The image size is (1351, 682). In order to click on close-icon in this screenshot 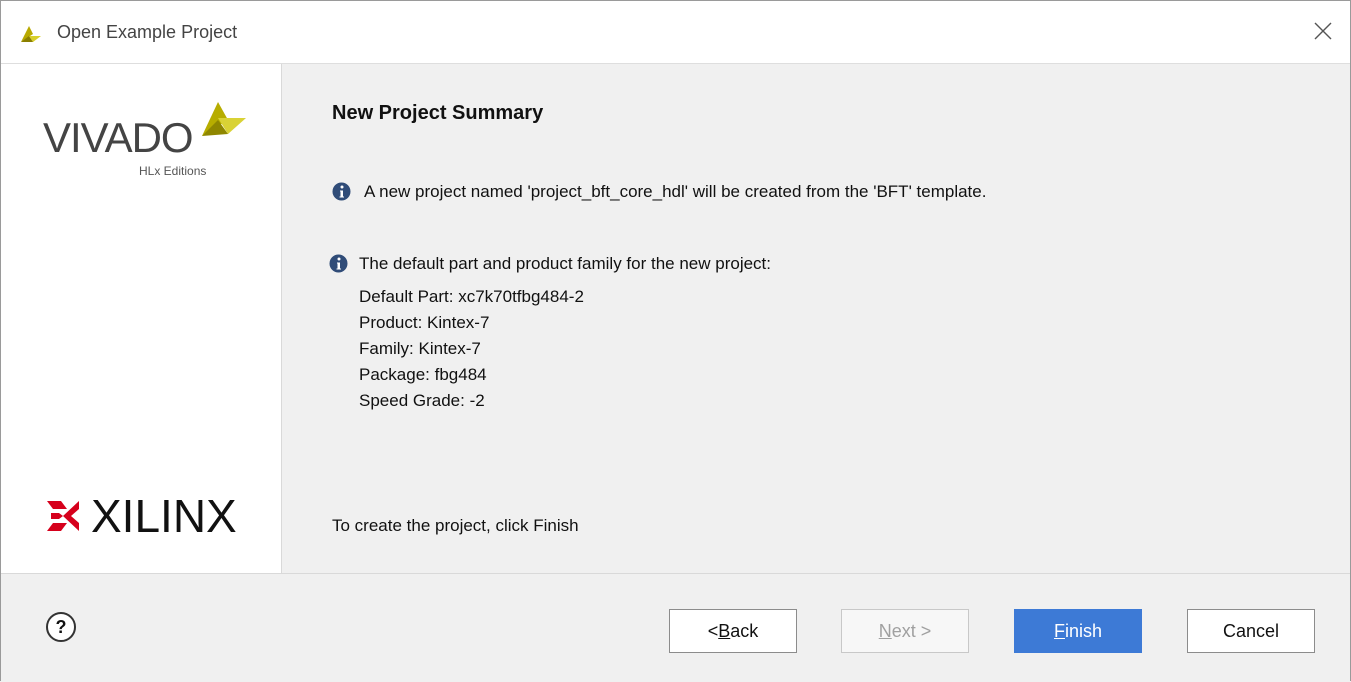, I will do `click(1323, 31)`.